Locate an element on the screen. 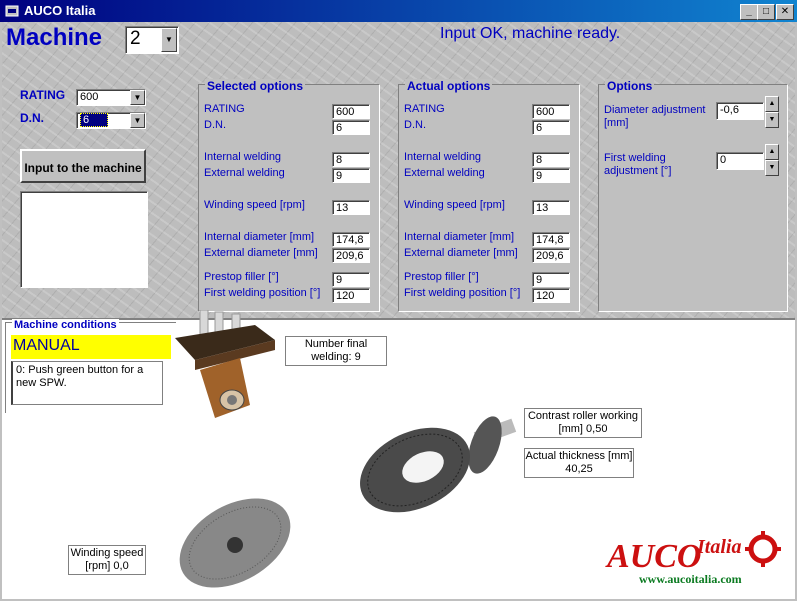 The image size is (797, 601). first-welding-adjustment-input: 0 is located at coordinates (740, 161).